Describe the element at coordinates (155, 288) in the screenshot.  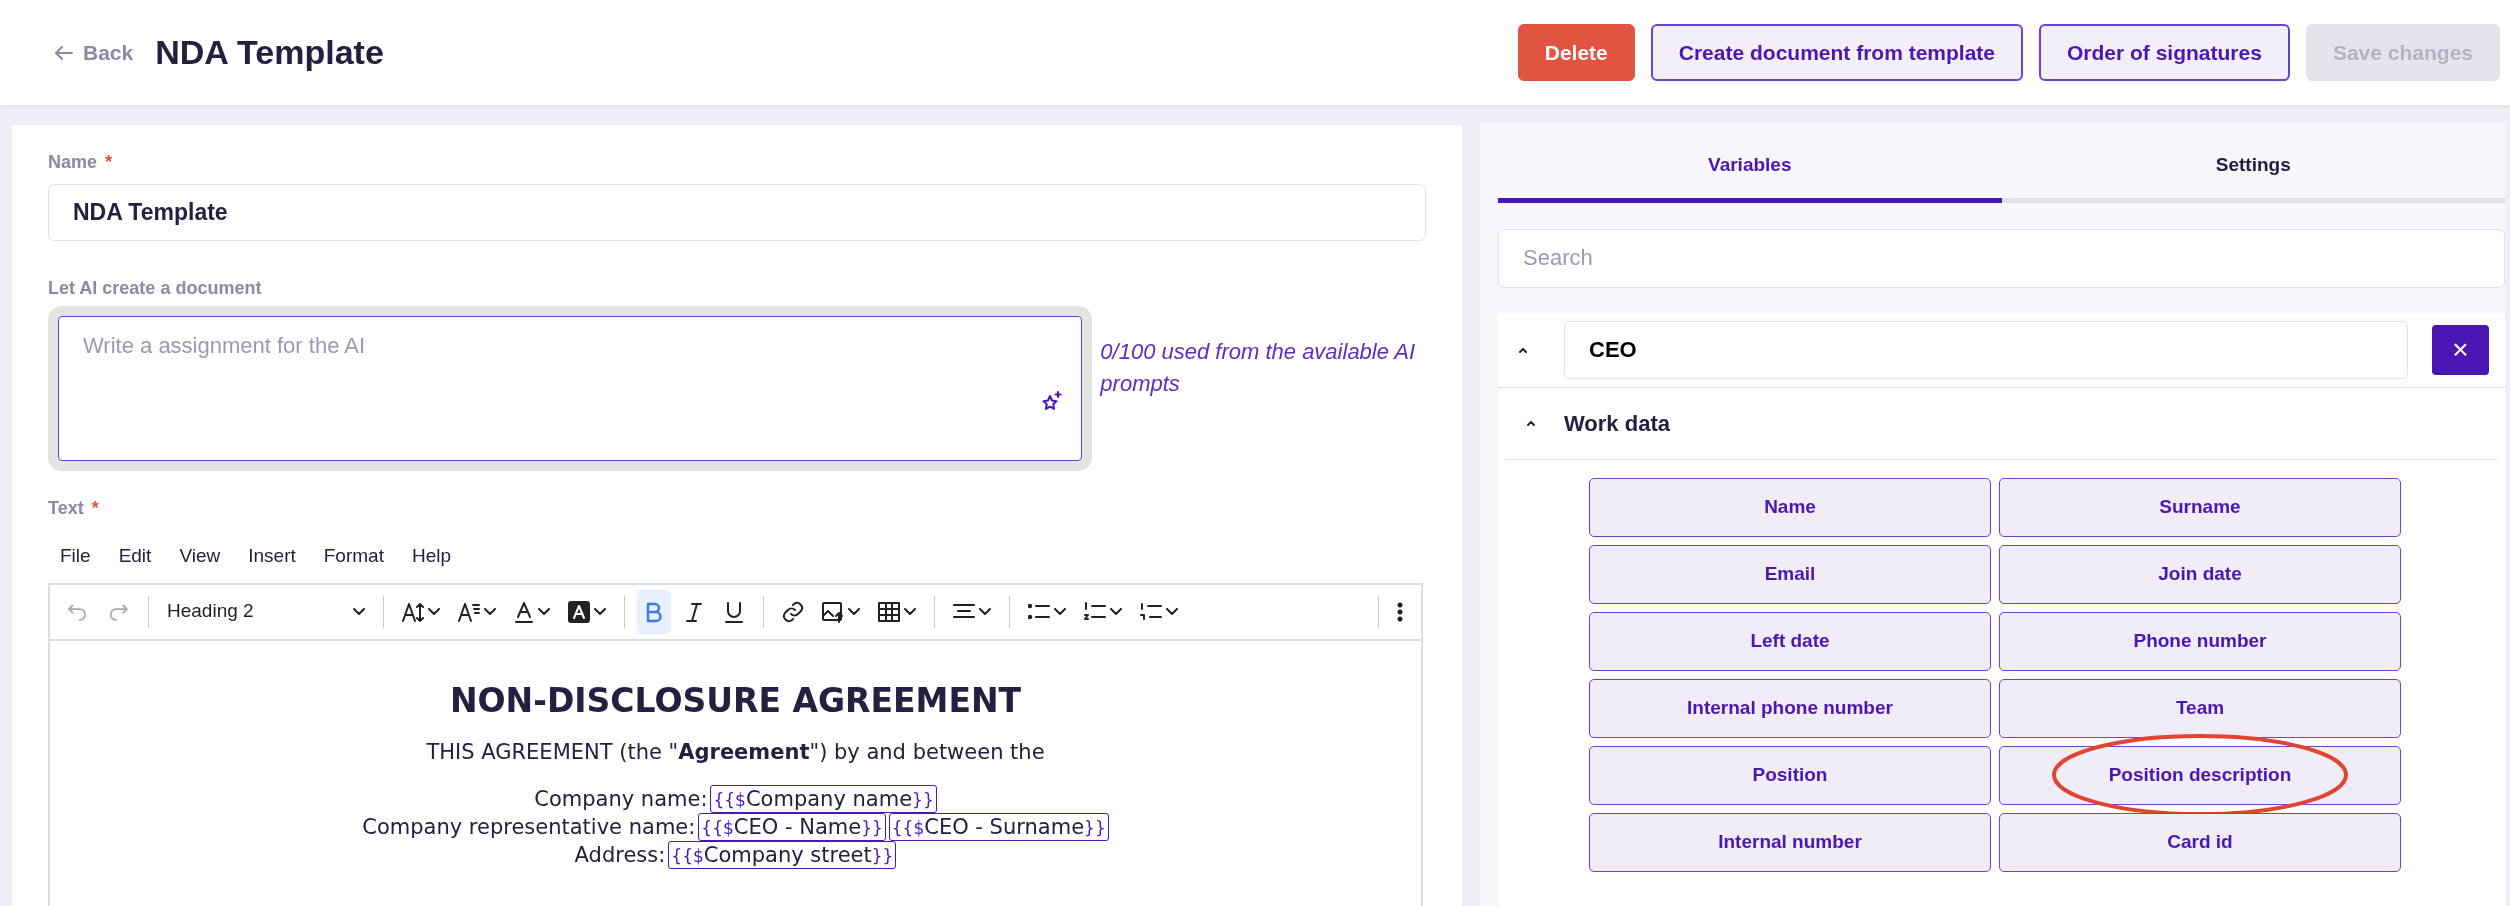
I see `field-label: Let AI create a document` at that location.